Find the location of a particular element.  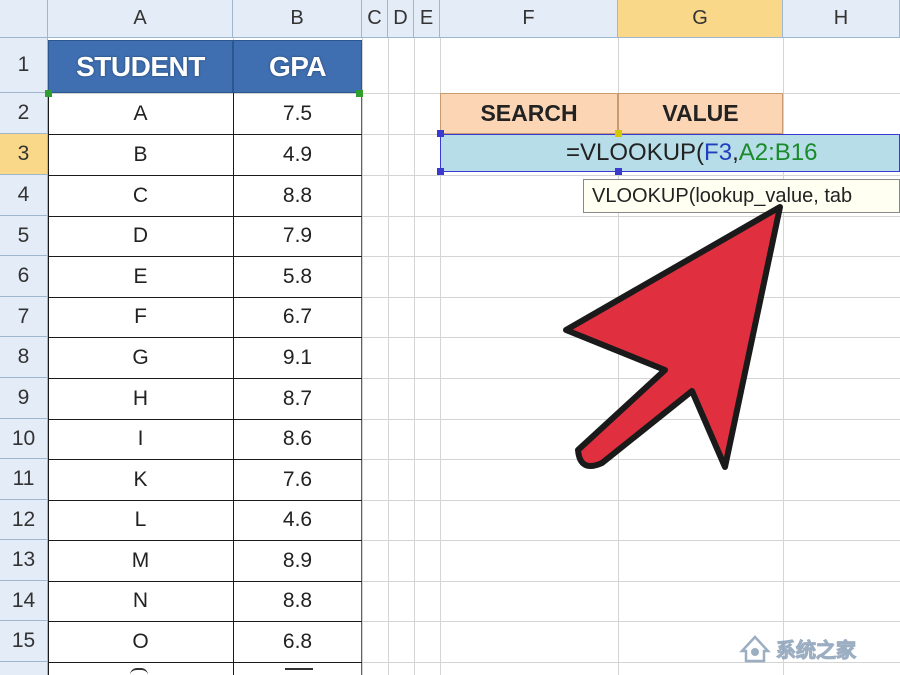

student-cell: L is located at coordinates (140, 520).